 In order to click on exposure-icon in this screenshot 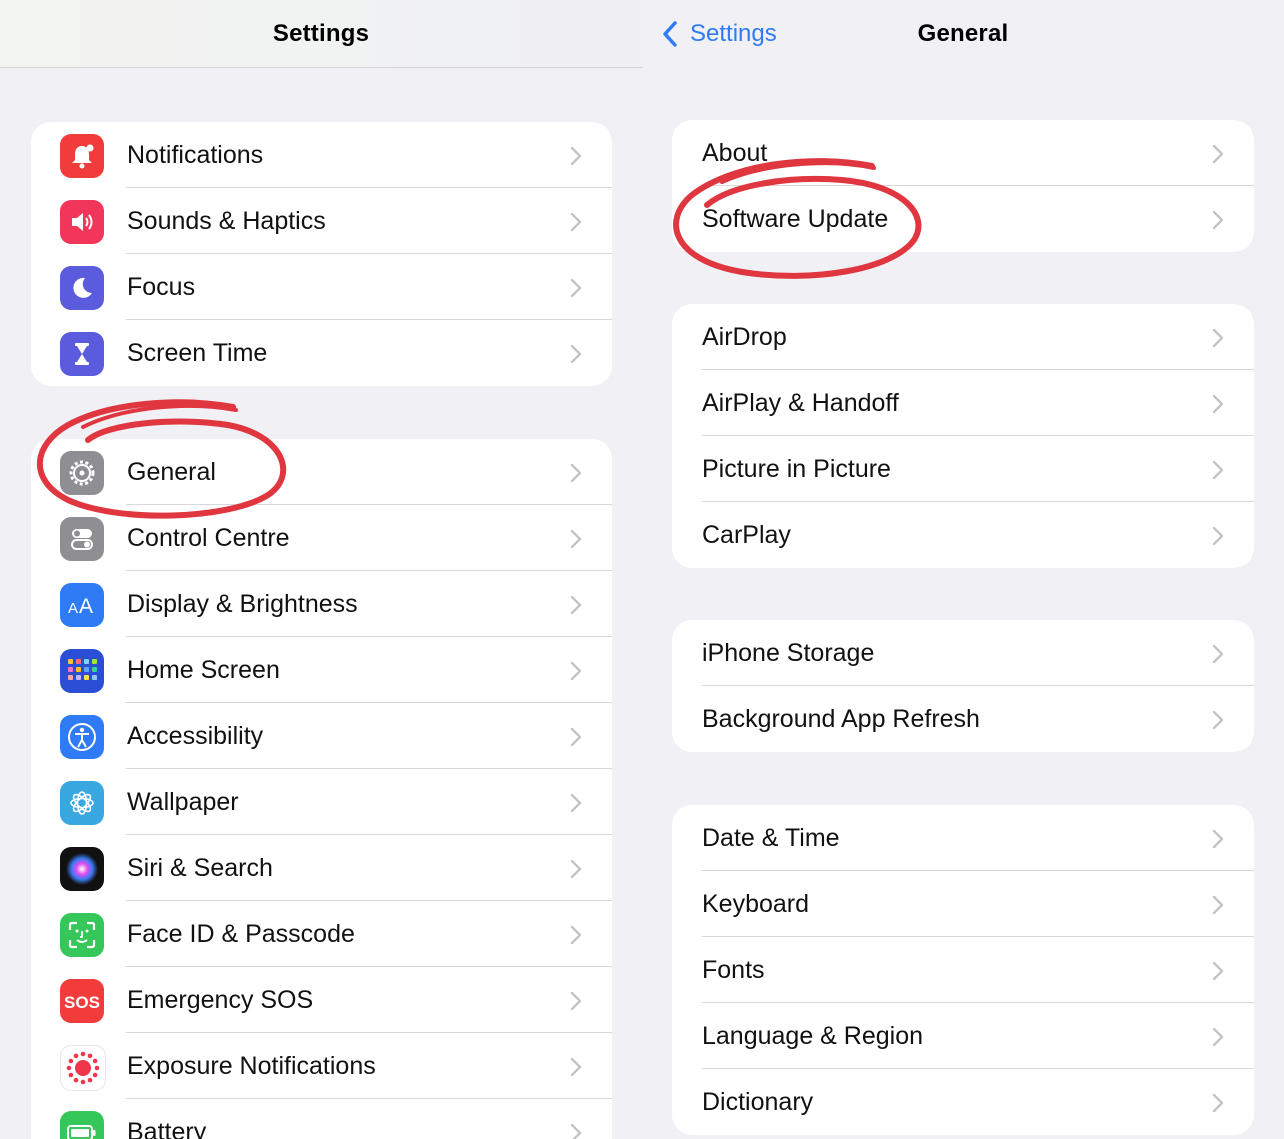, I will do `click(83, 1068)`.